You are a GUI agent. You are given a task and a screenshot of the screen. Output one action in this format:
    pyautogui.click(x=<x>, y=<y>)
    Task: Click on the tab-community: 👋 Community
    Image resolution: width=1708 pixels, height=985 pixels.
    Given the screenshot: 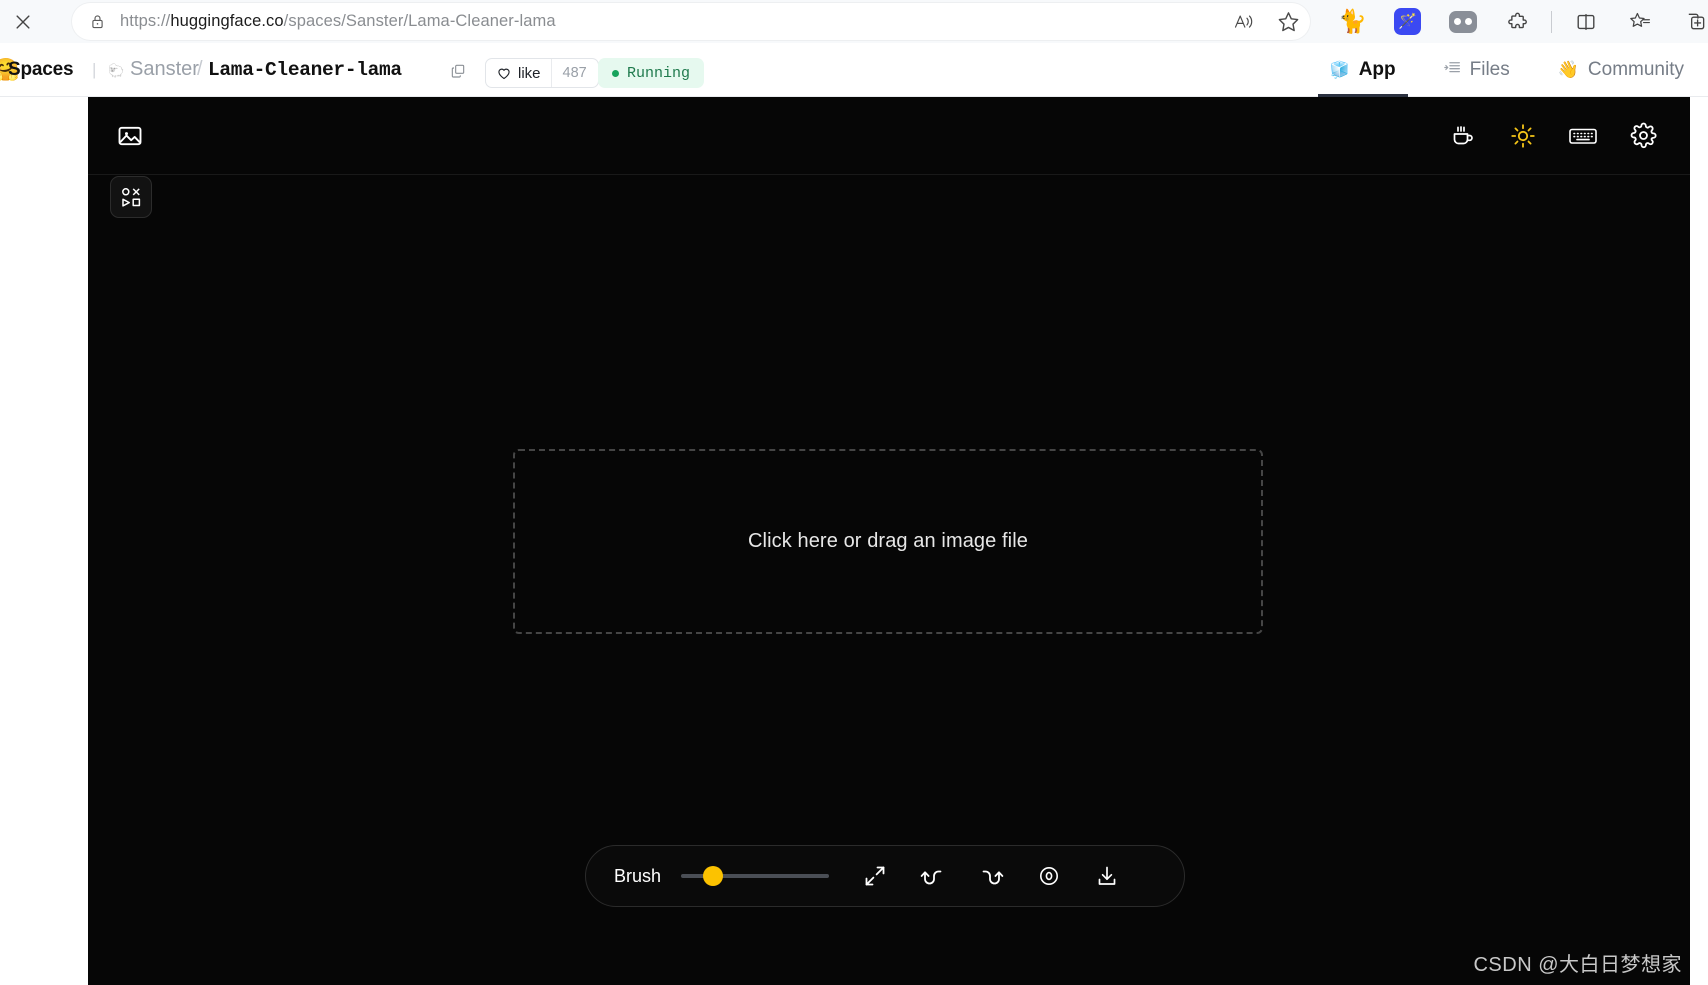 What is the action you would take?
    pyautogui.click(x=1621, y=70)
    